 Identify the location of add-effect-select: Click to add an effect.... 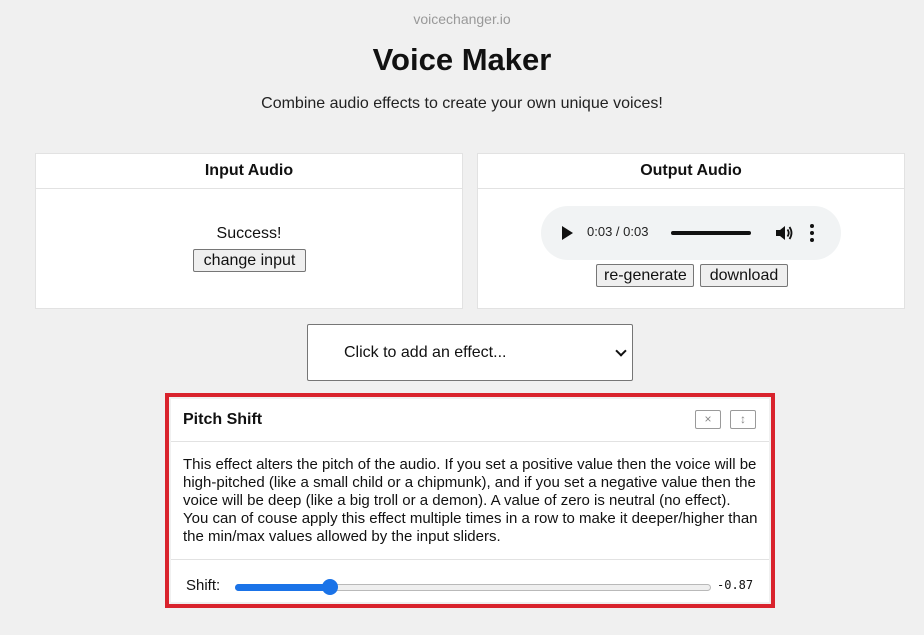
(470, 352).